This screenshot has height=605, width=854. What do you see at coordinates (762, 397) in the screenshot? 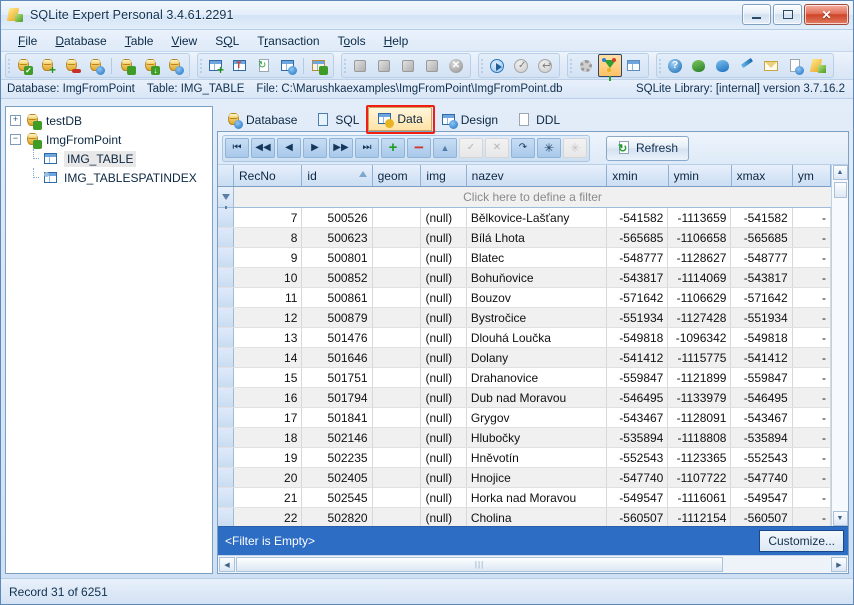
I see `cell-xmax: -546495` at bounding box center [762, 397].